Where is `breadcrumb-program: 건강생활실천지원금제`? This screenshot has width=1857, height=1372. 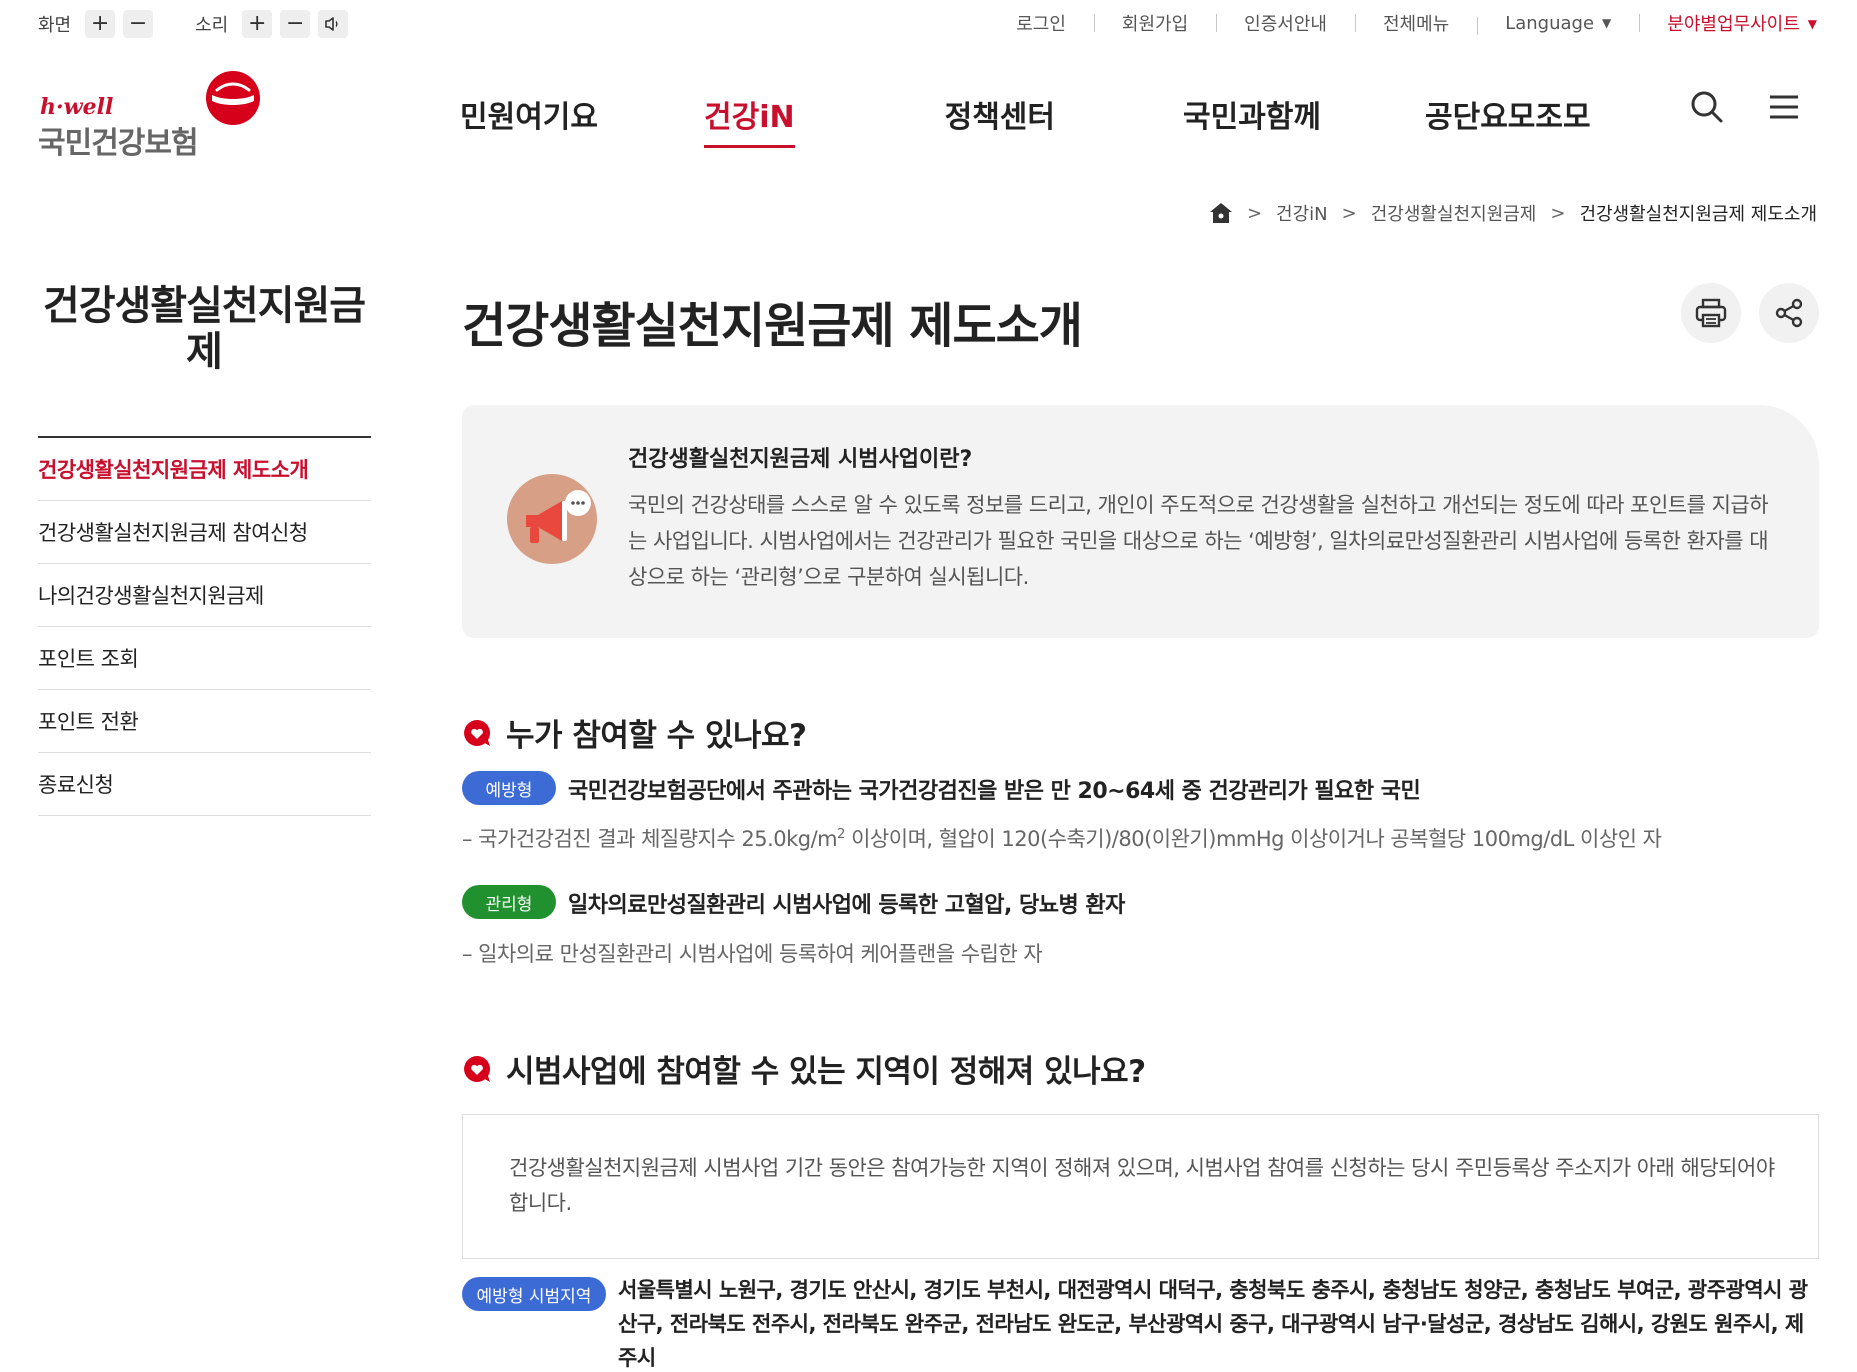
breadcrumb-program: 건강생활실천지원금제 is located at coordinates (1454, 213).